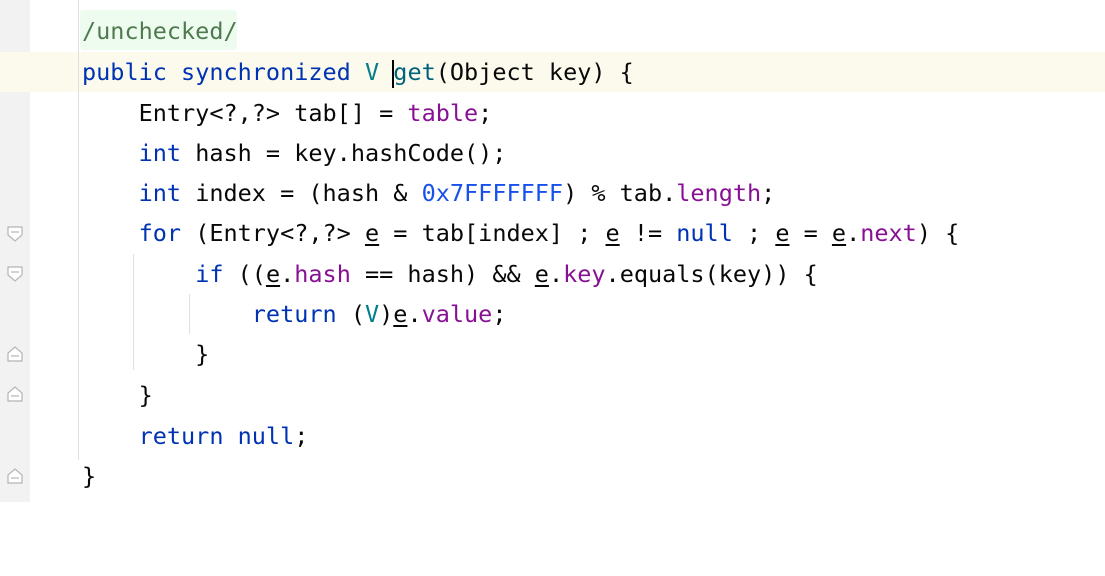 The width and height of the screenshot is (1105, 576). I want to click on code-token: ) % tab., so click(620, 193).